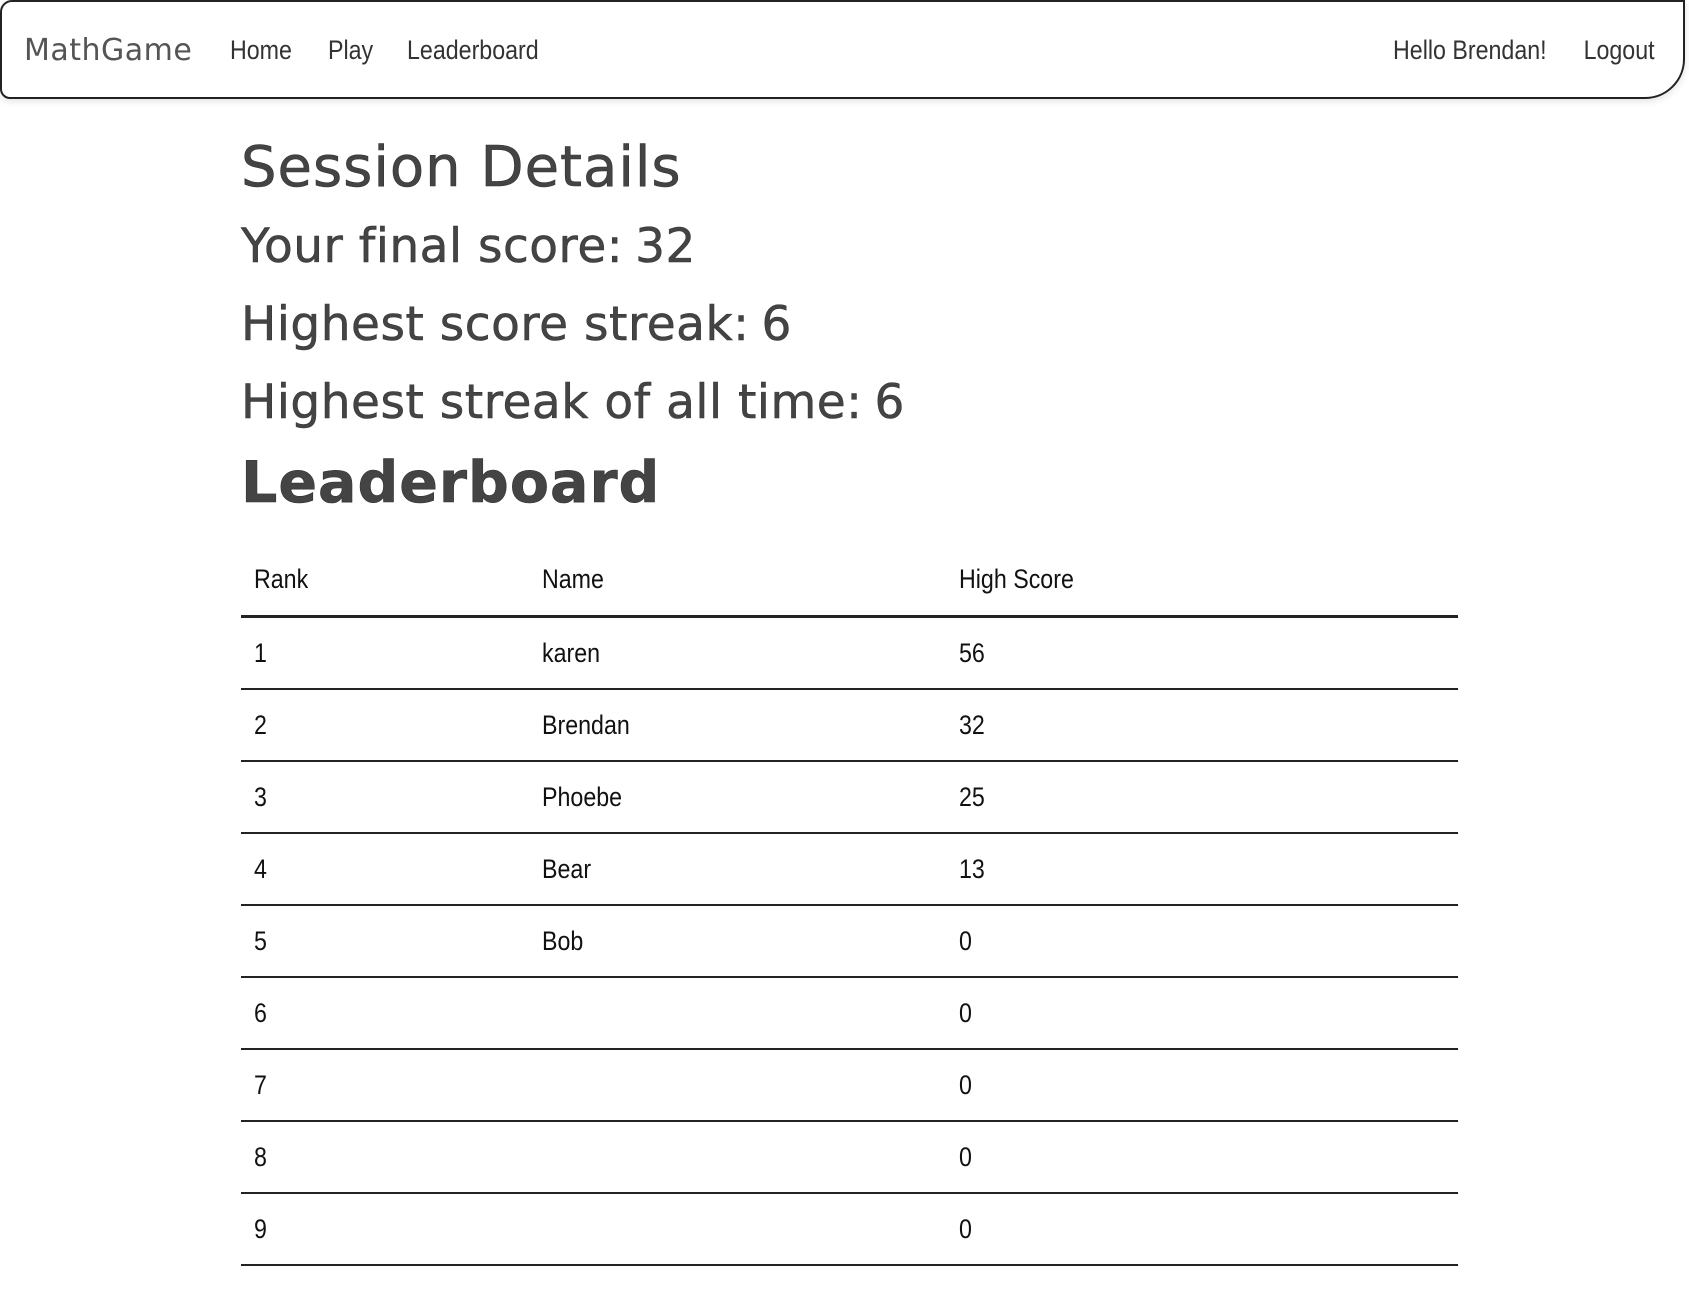 The image size is (1689, 1314). Describe the element at coordinates (1202, 580) in the screenshot. I see `column-header-high-score: High Score` at that location.